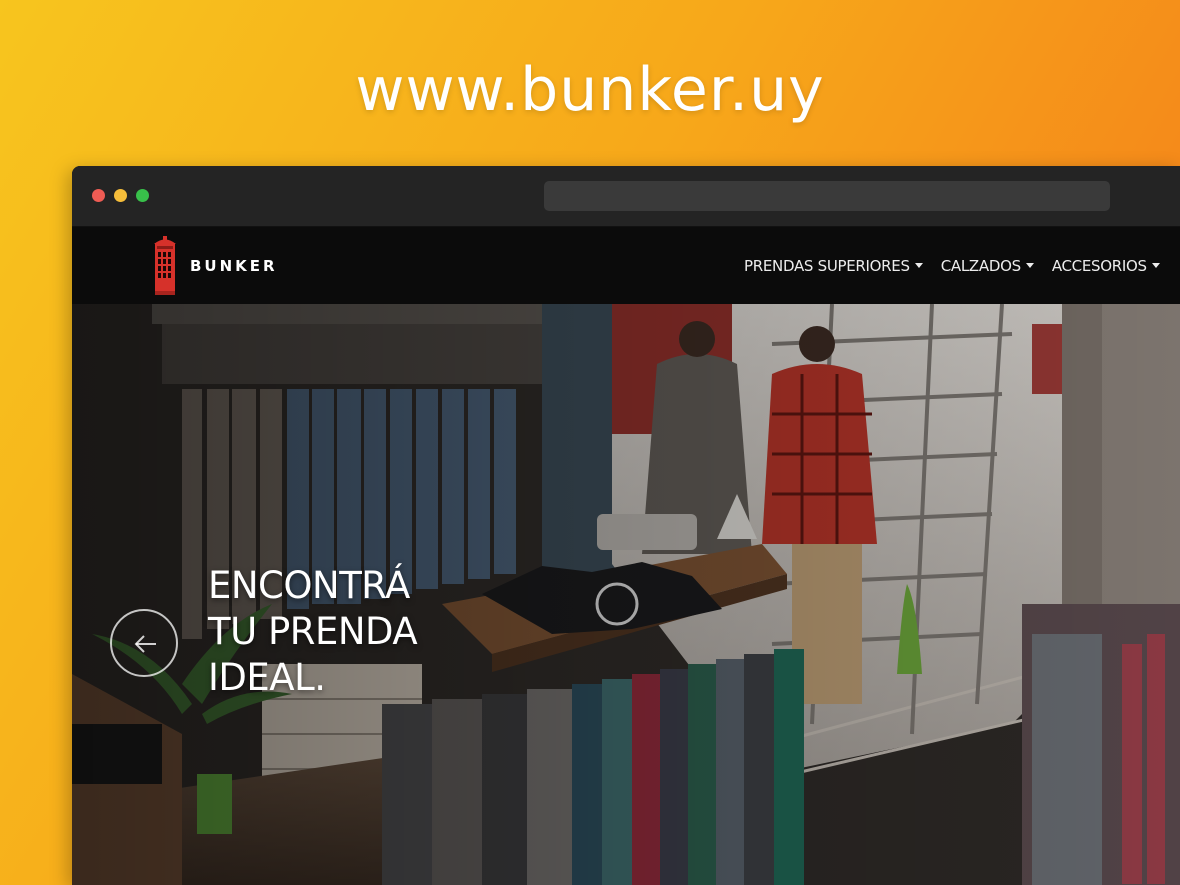  I want to click on nav-item-prendas-superiores: PRENDAS SUPERIORES, so click(833, 266).